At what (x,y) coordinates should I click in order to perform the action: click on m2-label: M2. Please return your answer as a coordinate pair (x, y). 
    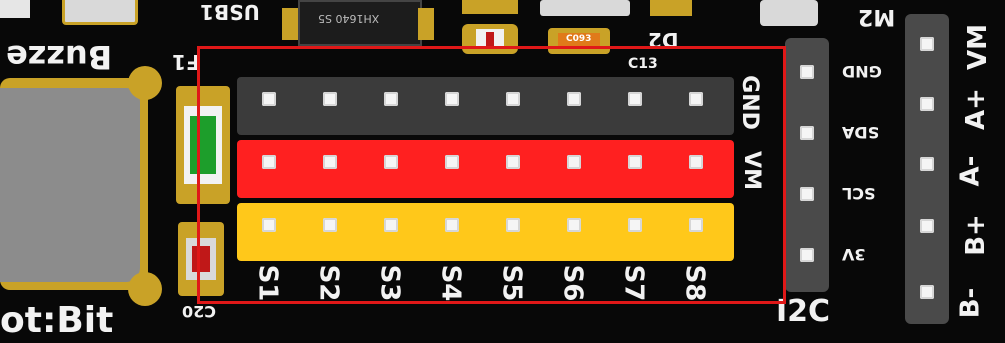
    Looking at the image, I should click on (877, 16).